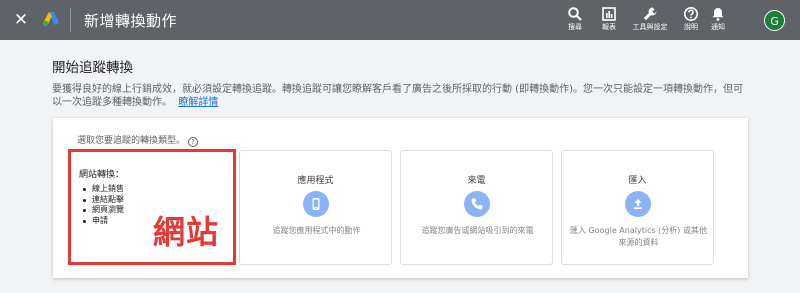 This screenshot has width=800, height=293. What do you see at coordinates (50, 19) in the screenshot?
I see `google-ads-logo` at bounding box center [50, 19].